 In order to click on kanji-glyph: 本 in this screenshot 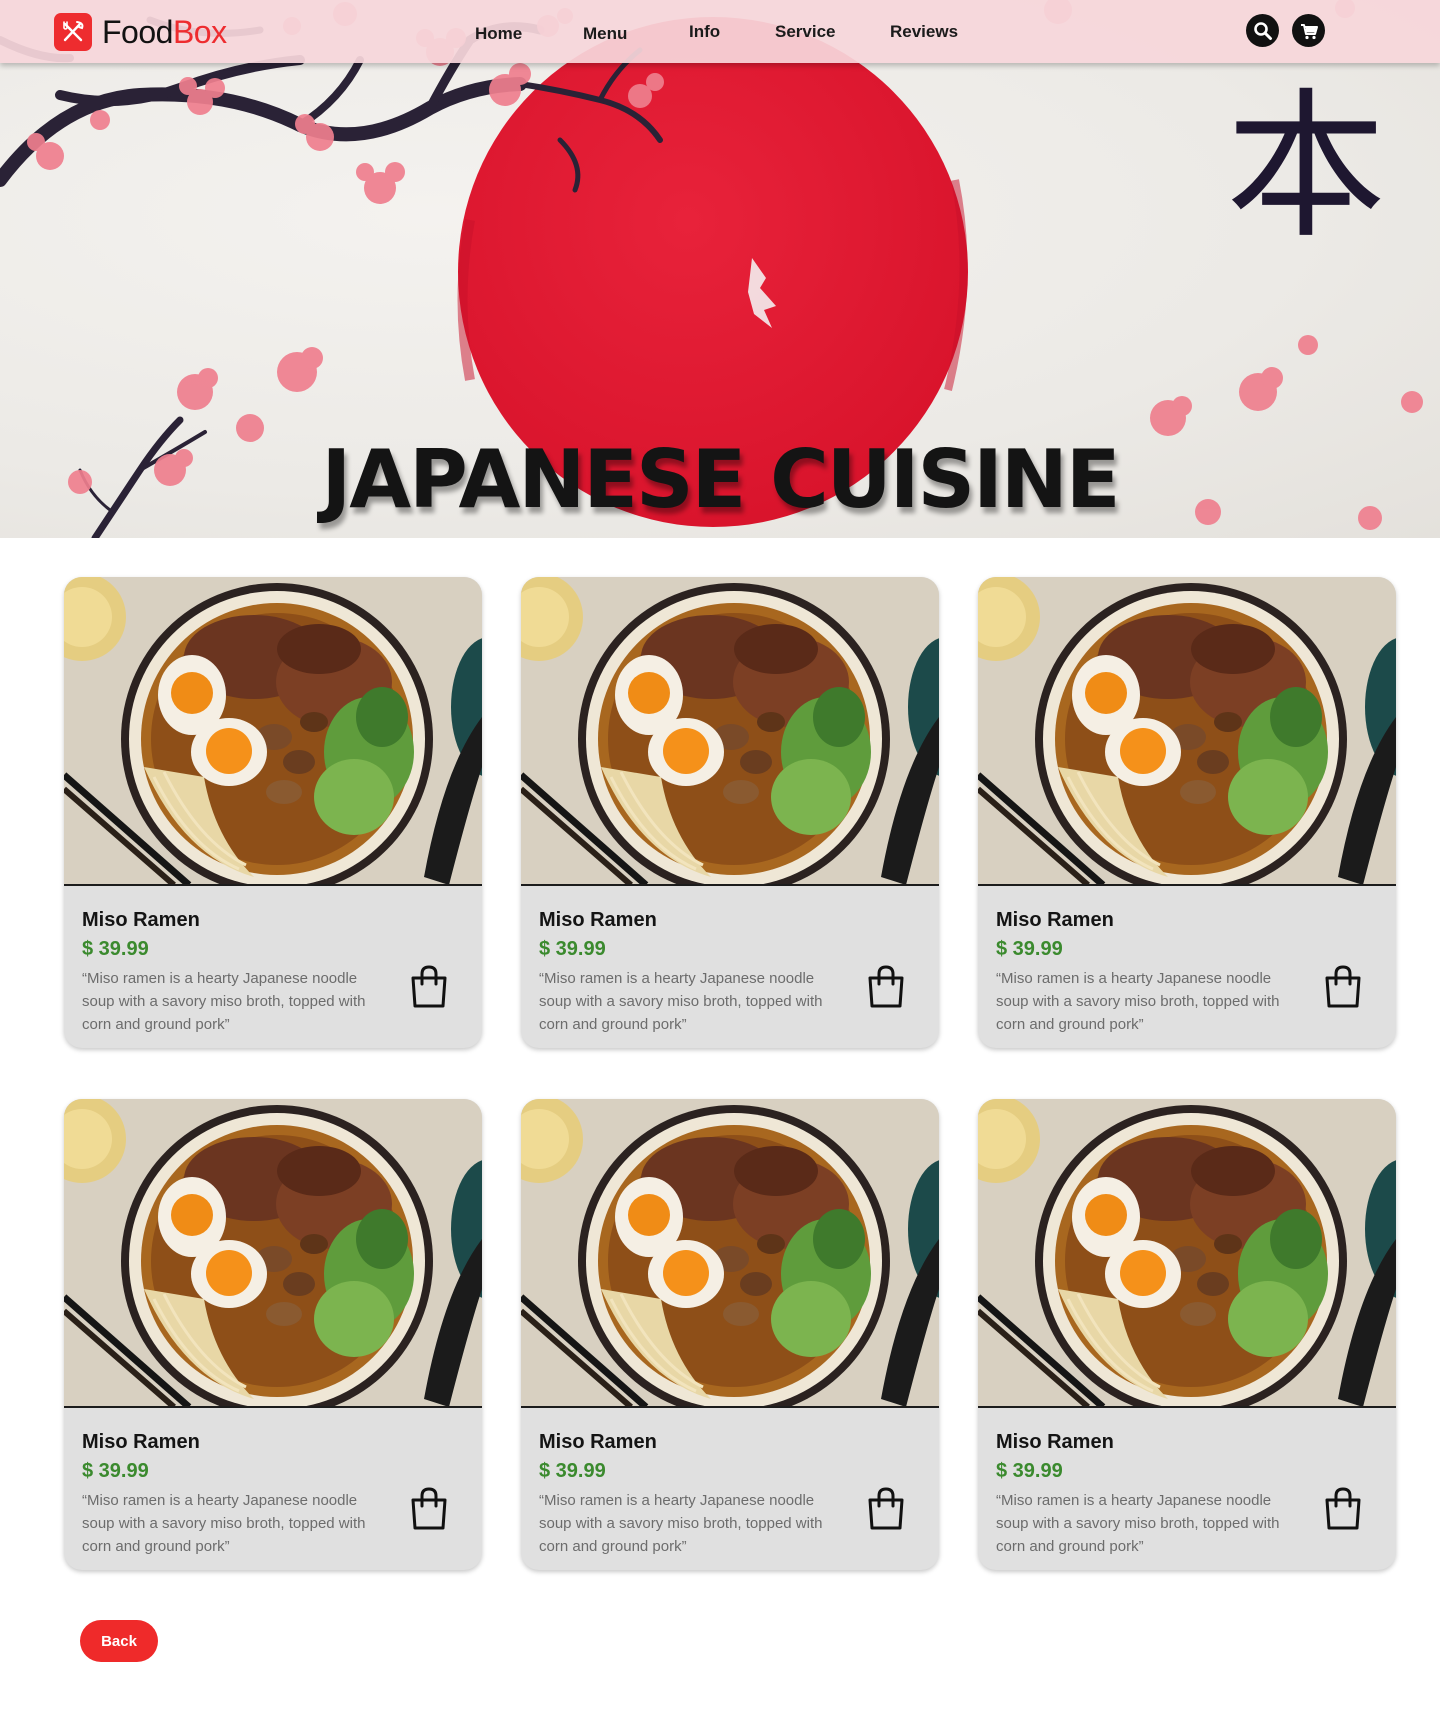, I will do `click(1306, 166)`.